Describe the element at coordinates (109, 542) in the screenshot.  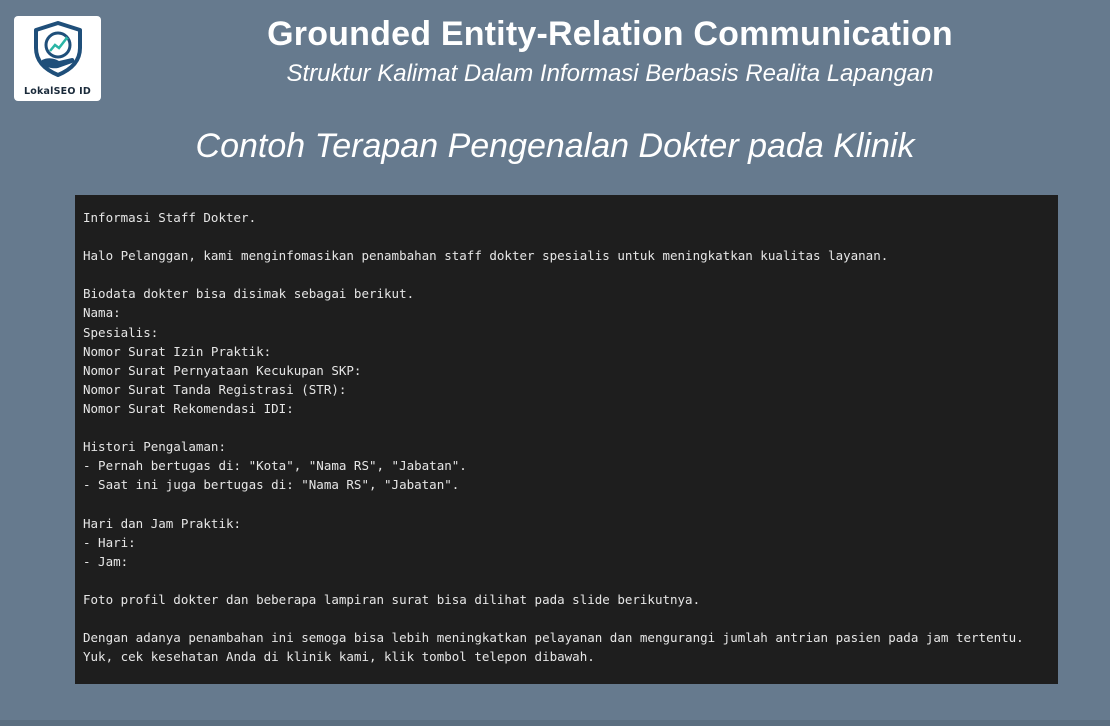
I see `text-line: - Hari:` at that location.